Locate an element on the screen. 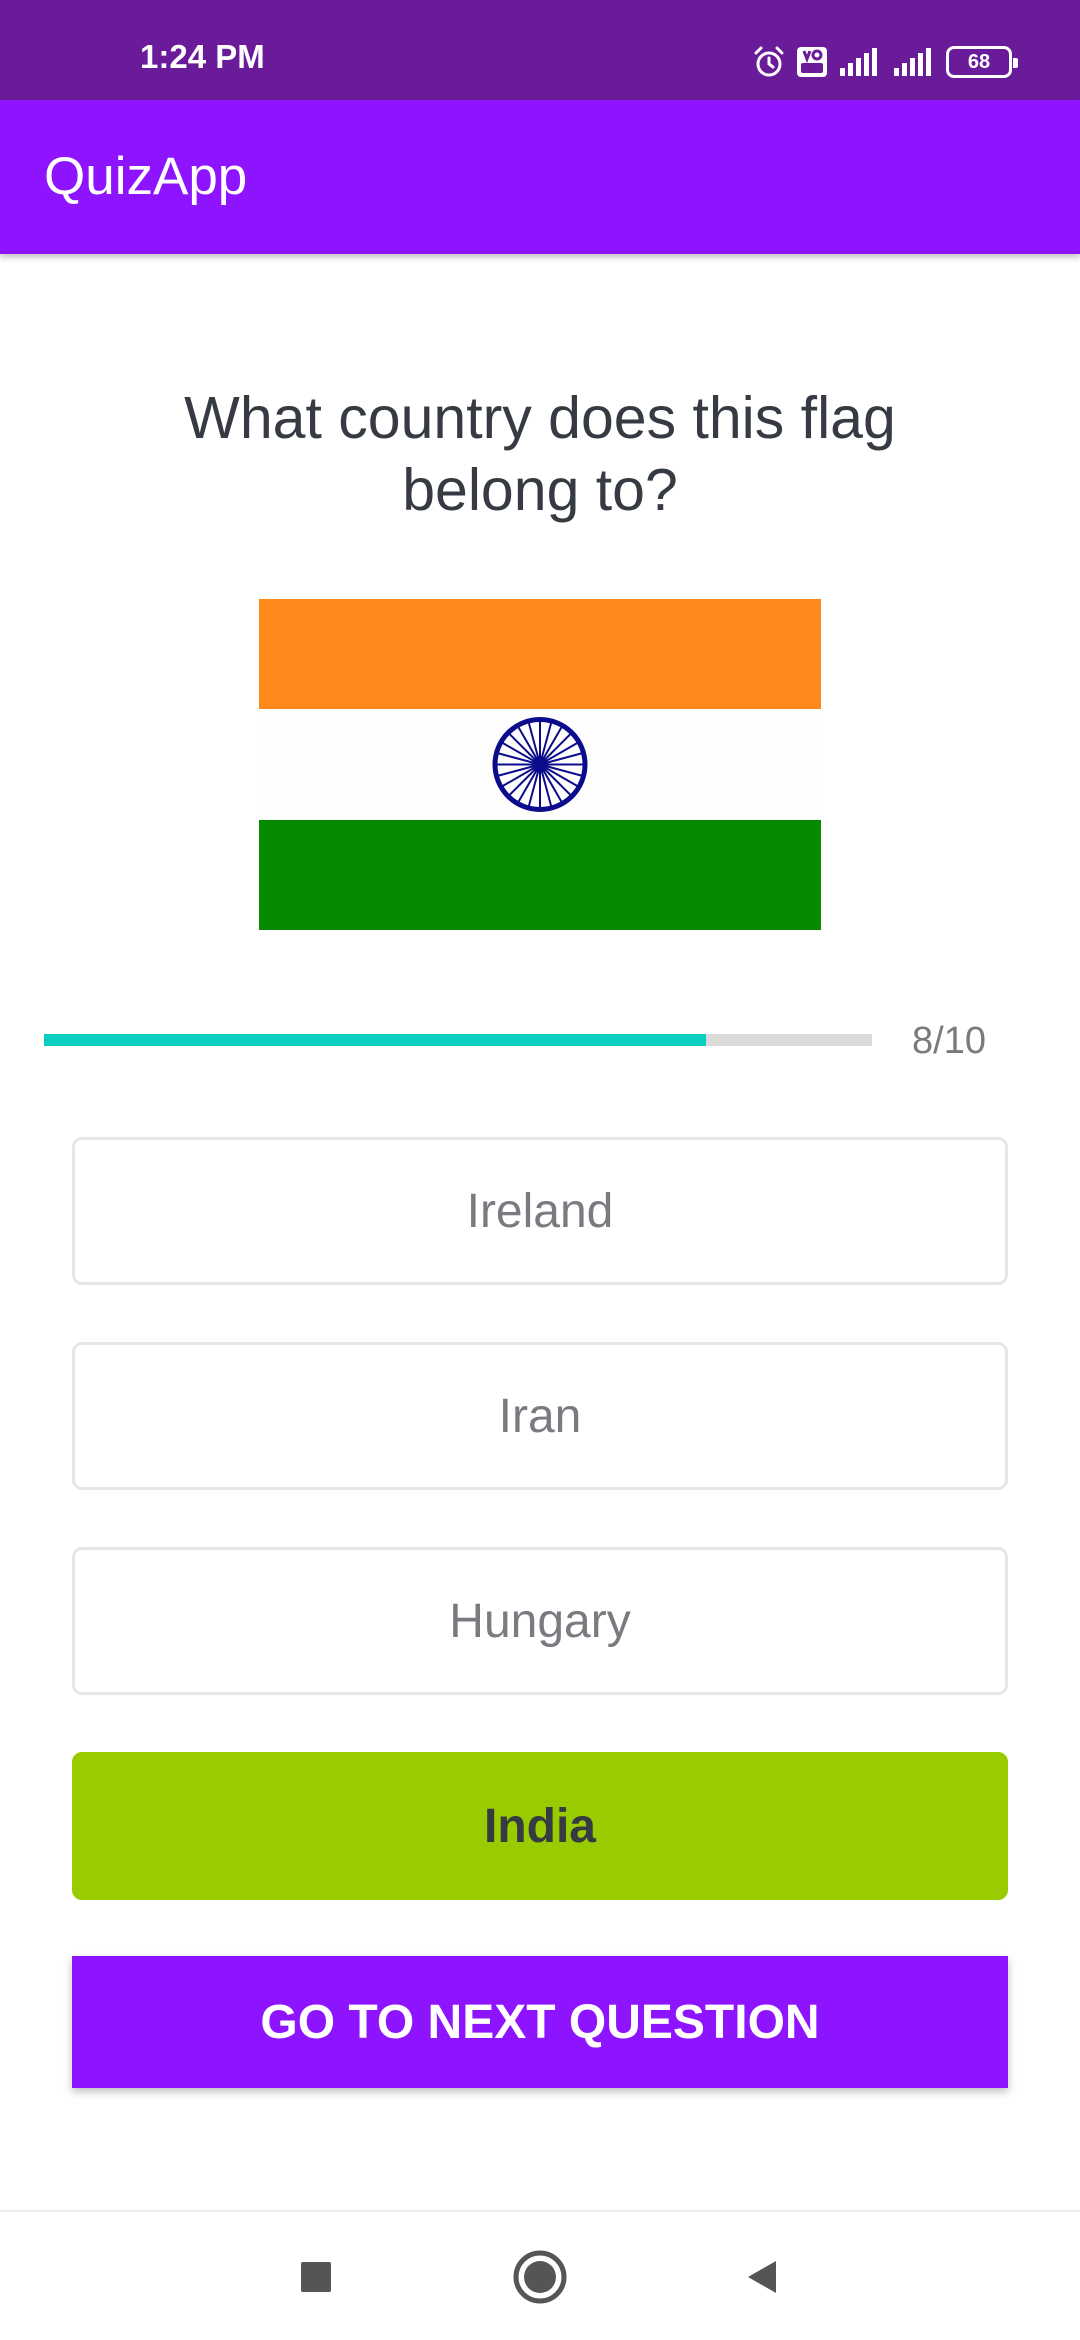  back-button is located at coordinates (762, 2276).